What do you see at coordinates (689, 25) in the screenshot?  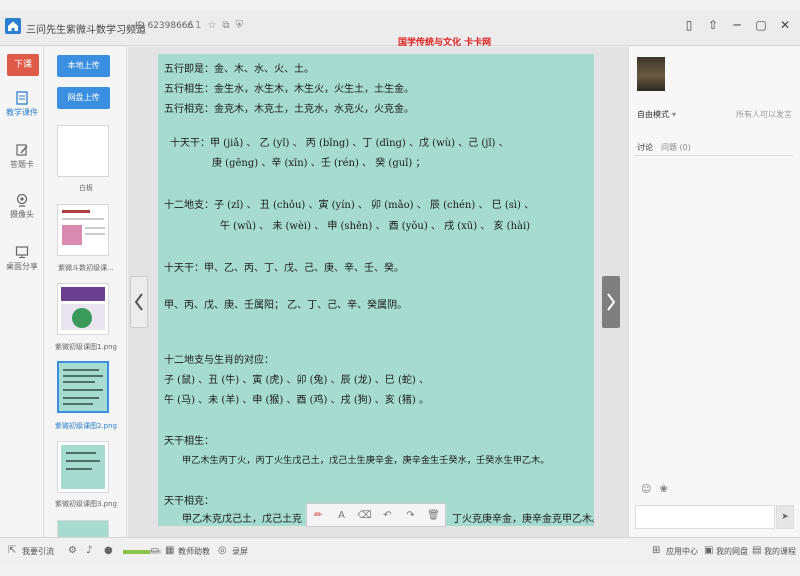 I see `phone-icon: ▯` at bounding box center [689, 25].